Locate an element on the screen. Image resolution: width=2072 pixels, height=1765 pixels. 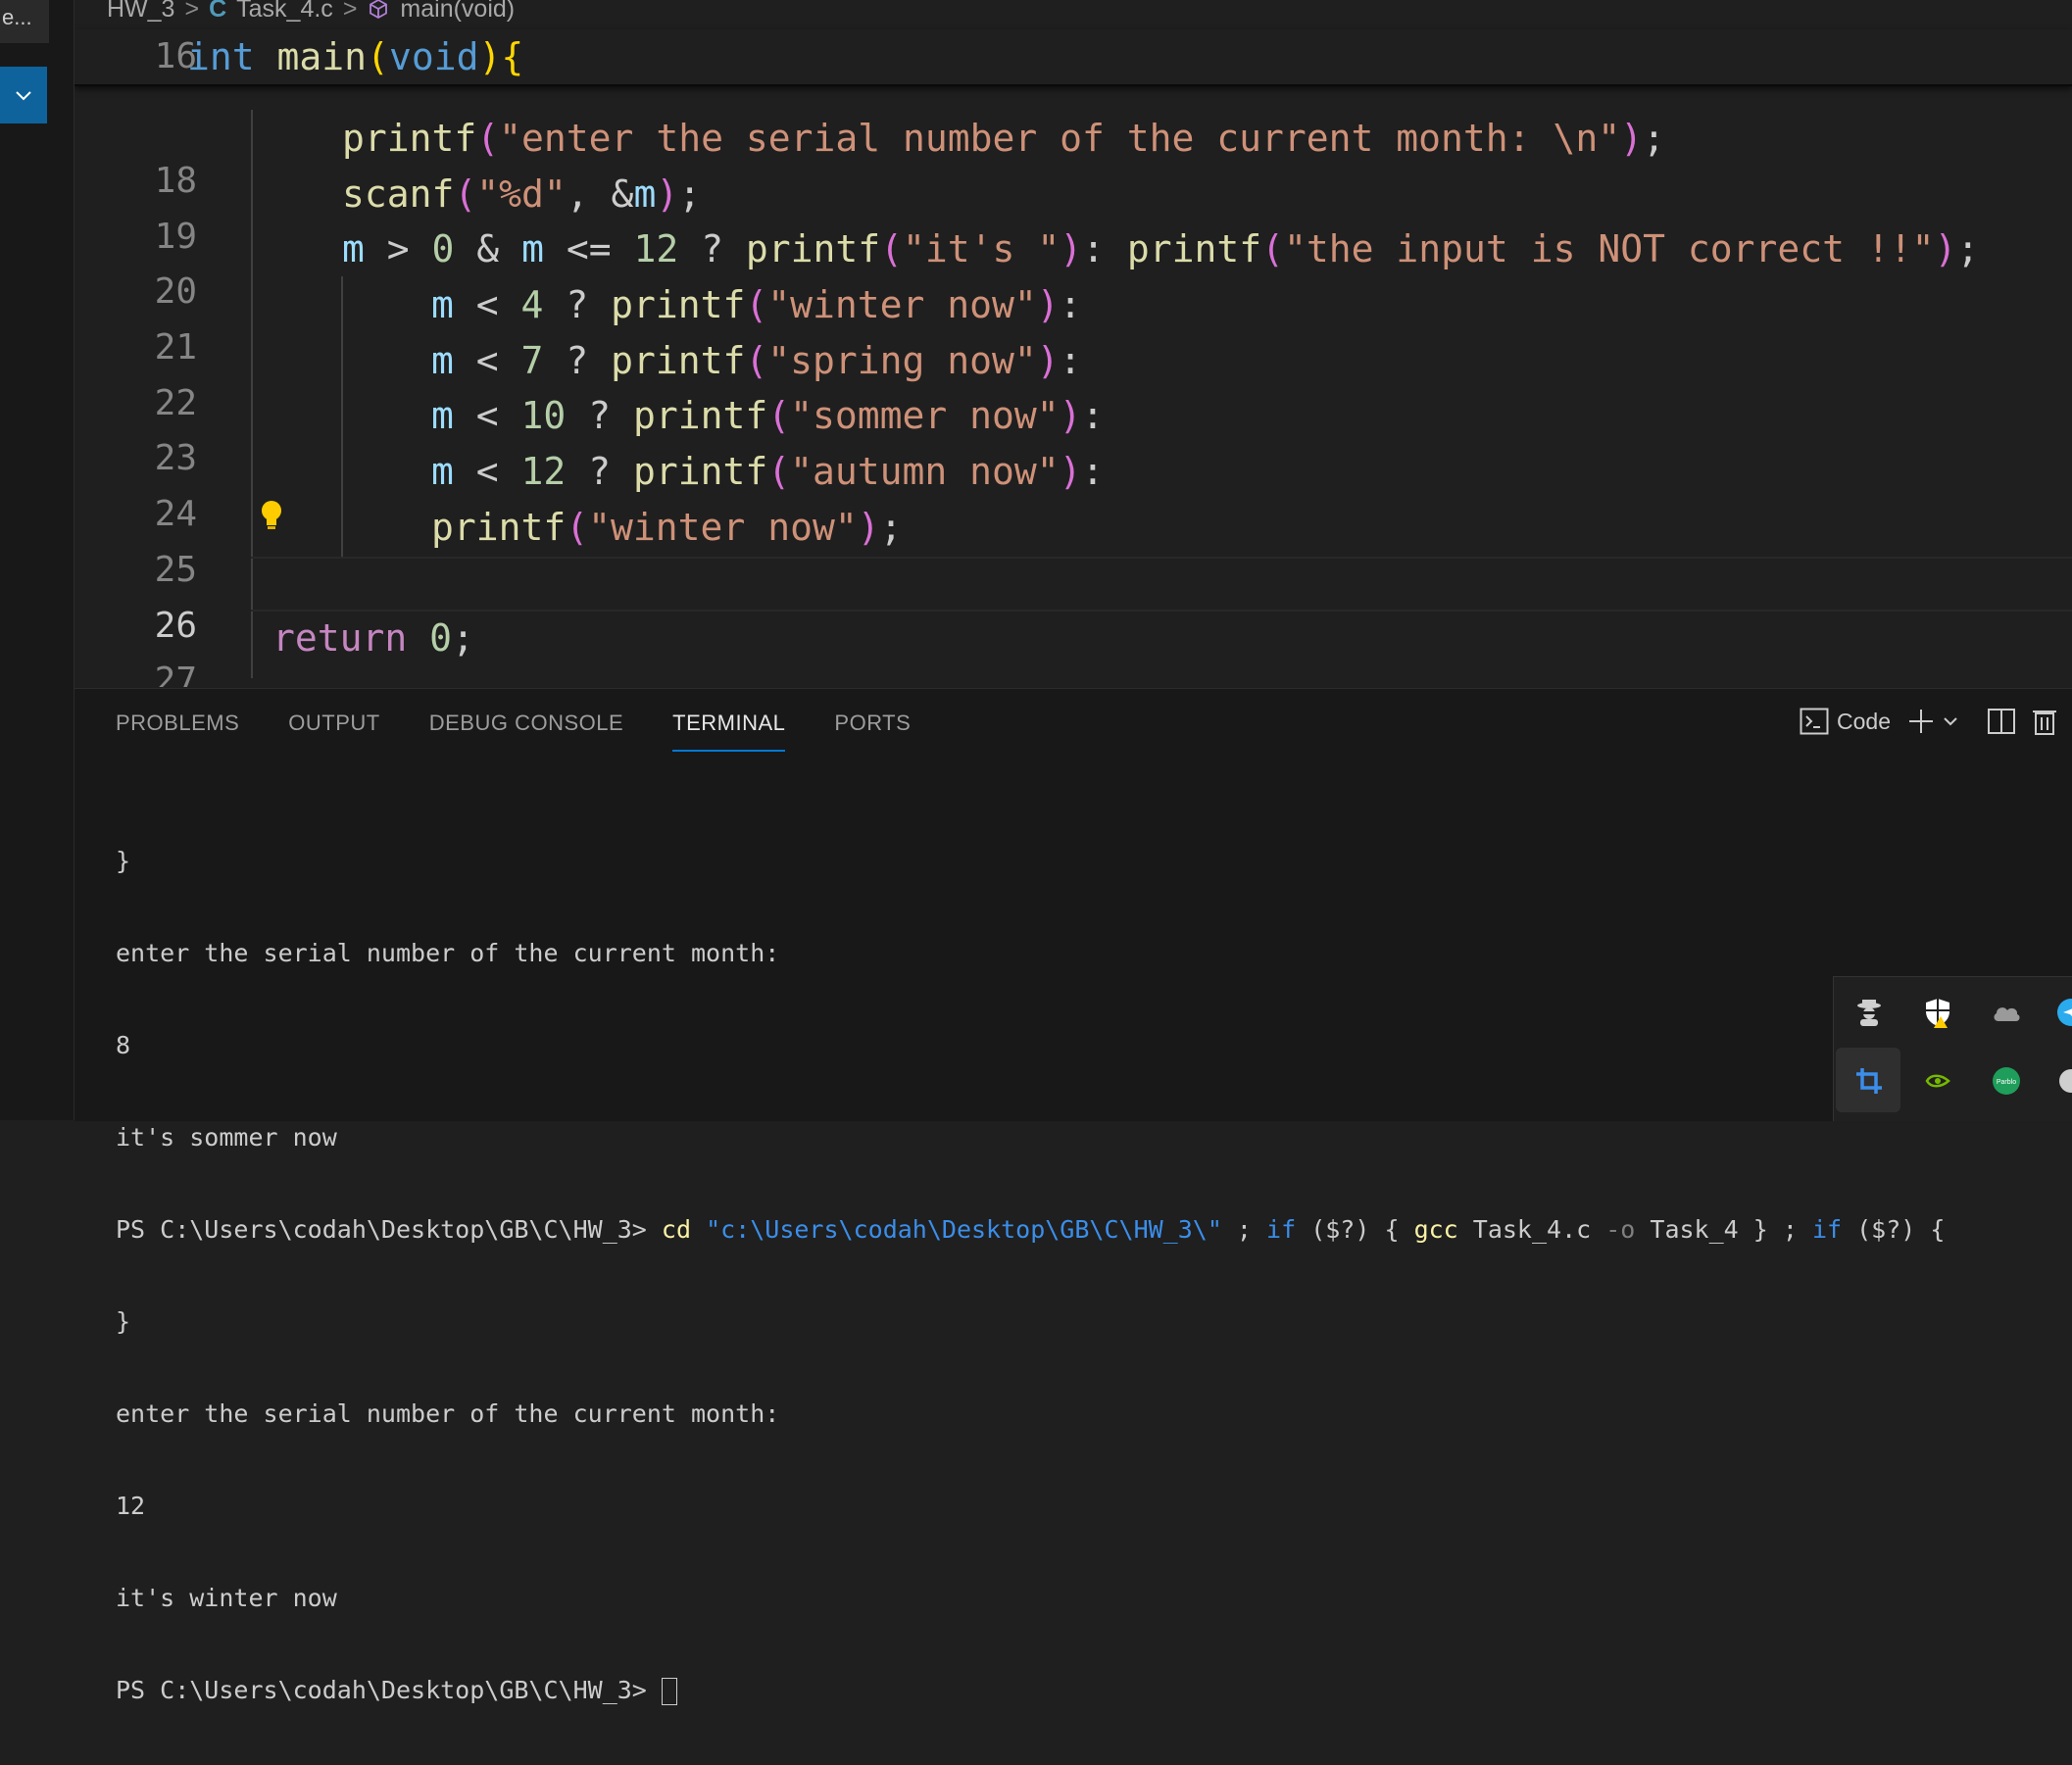
code-token: void is located at coordinates (433, 57).